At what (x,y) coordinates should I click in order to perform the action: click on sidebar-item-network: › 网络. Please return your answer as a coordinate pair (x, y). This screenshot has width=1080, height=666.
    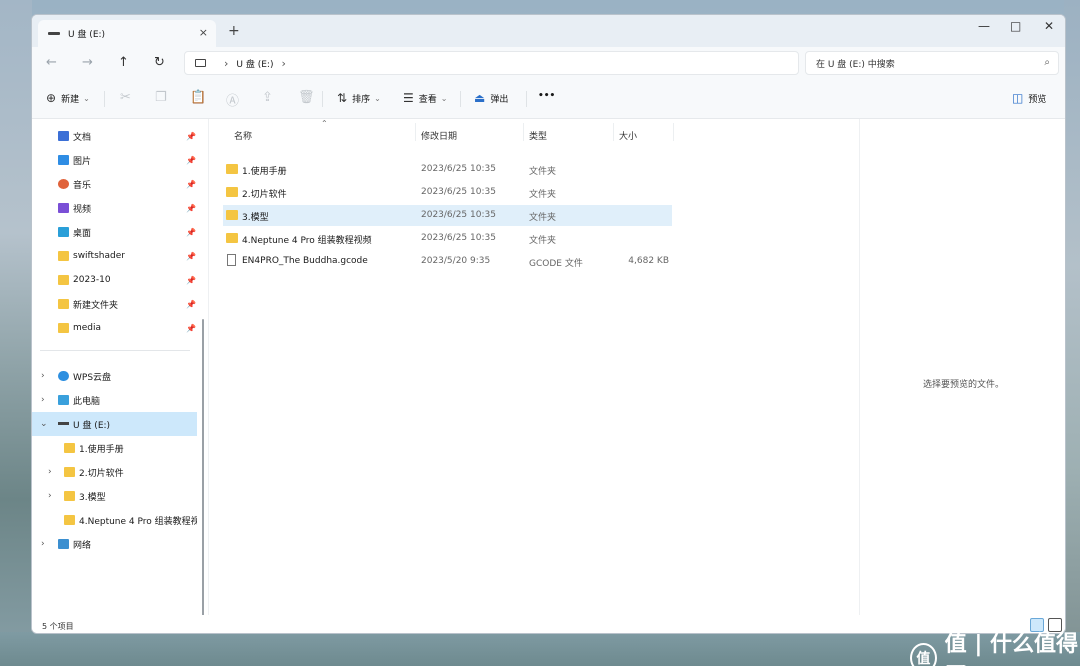
    Looking at the image, I should click on (114, 544).